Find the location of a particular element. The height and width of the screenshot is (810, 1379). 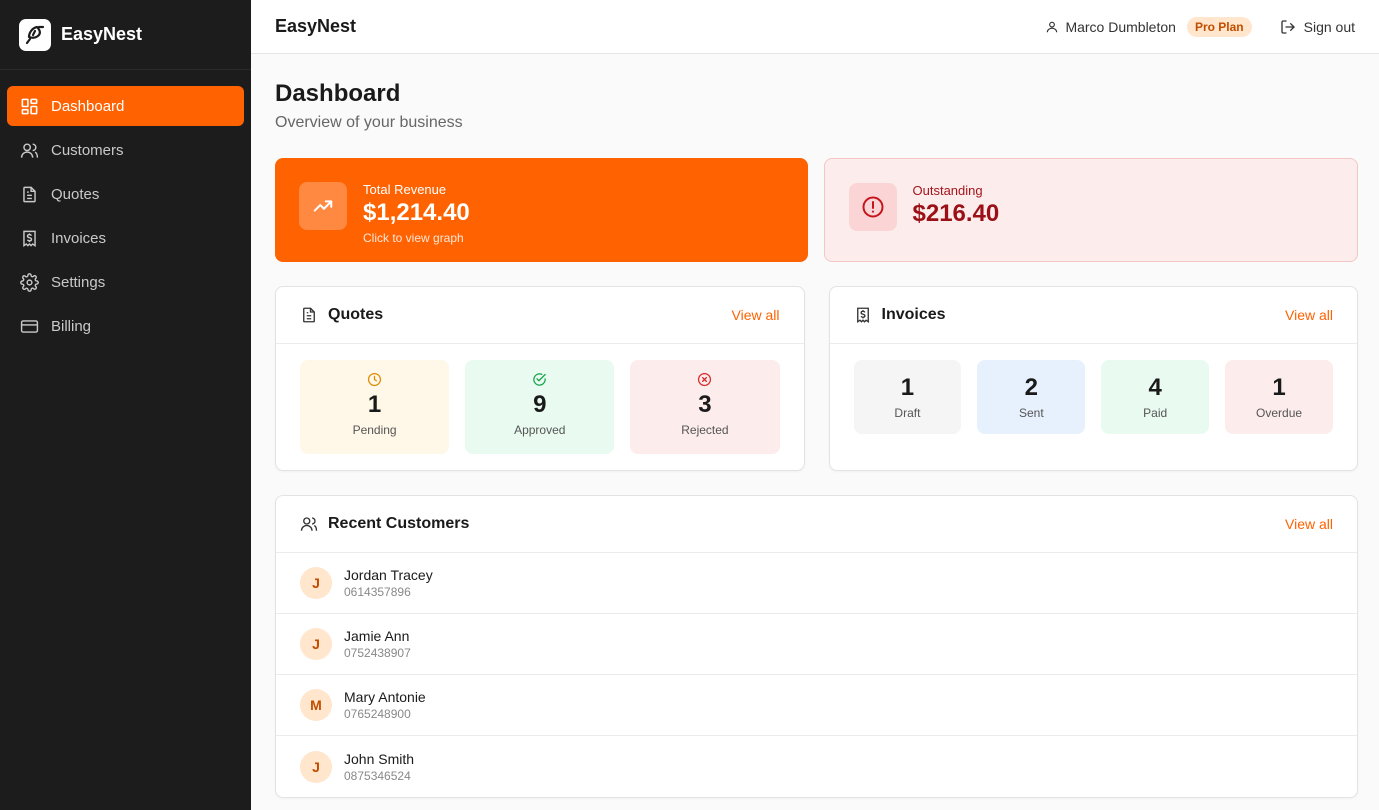

quote-tile-pending: 1 Pending is located at coordinates (375, 407).